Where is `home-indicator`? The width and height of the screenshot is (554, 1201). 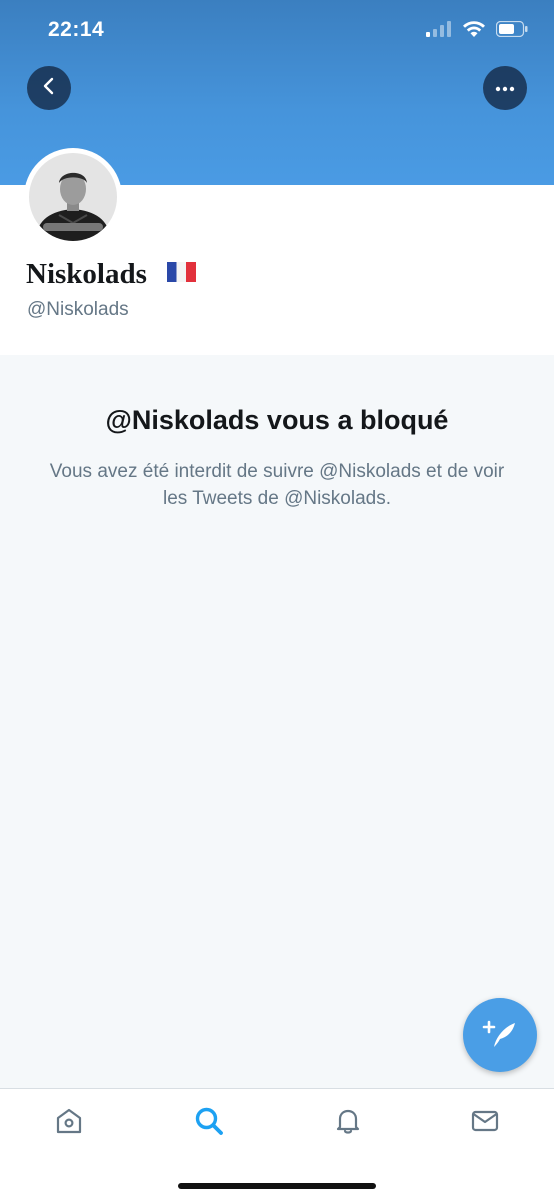 home-indicator is located at coordinates (277, 1186).